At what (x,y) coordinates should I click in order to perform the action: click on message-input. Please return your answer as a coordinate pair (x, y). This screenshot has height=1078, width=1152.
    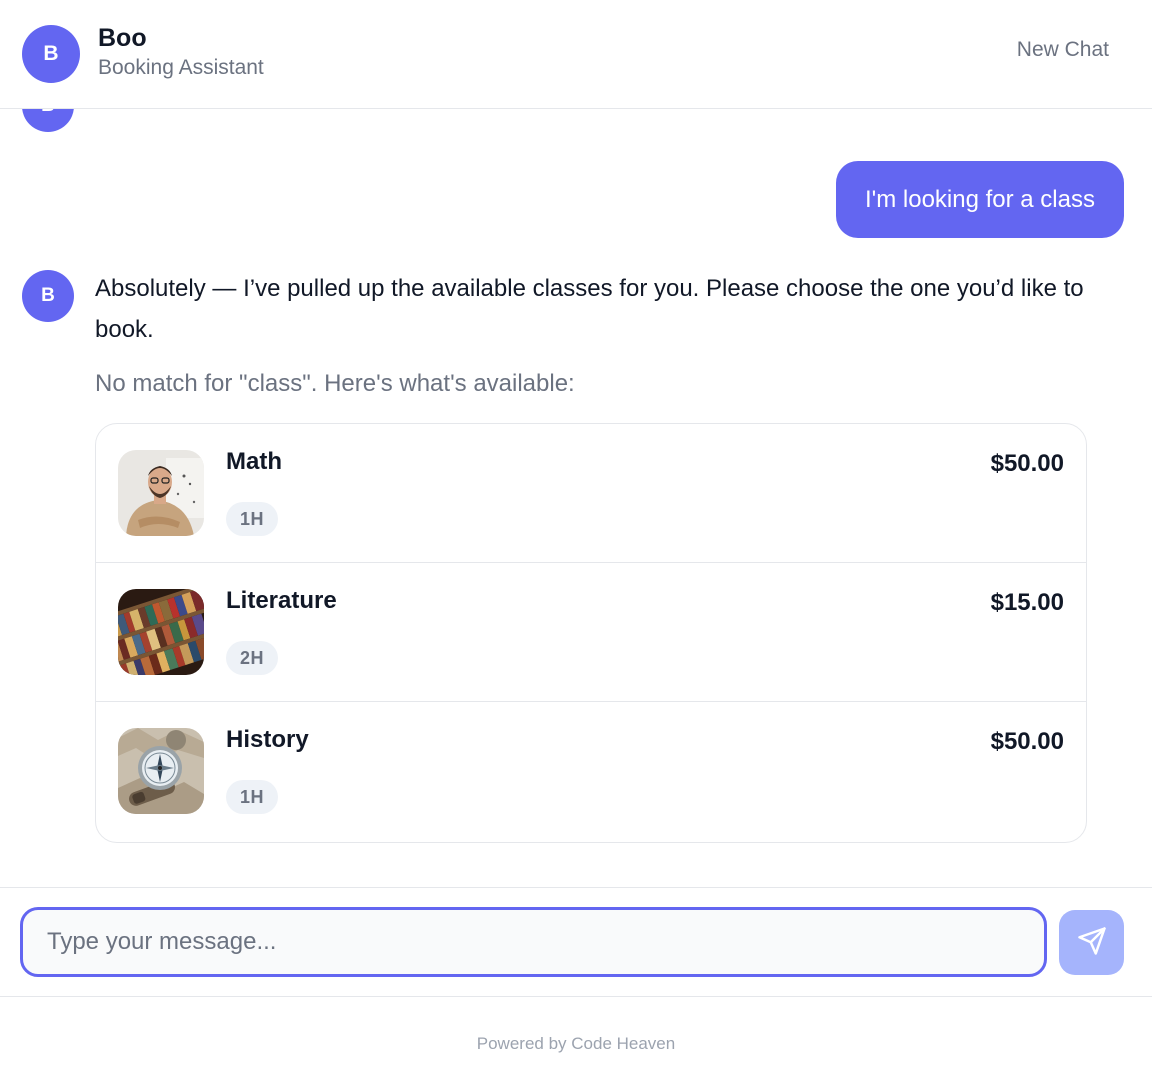
    Looking at the image, I should click on (533, 942).